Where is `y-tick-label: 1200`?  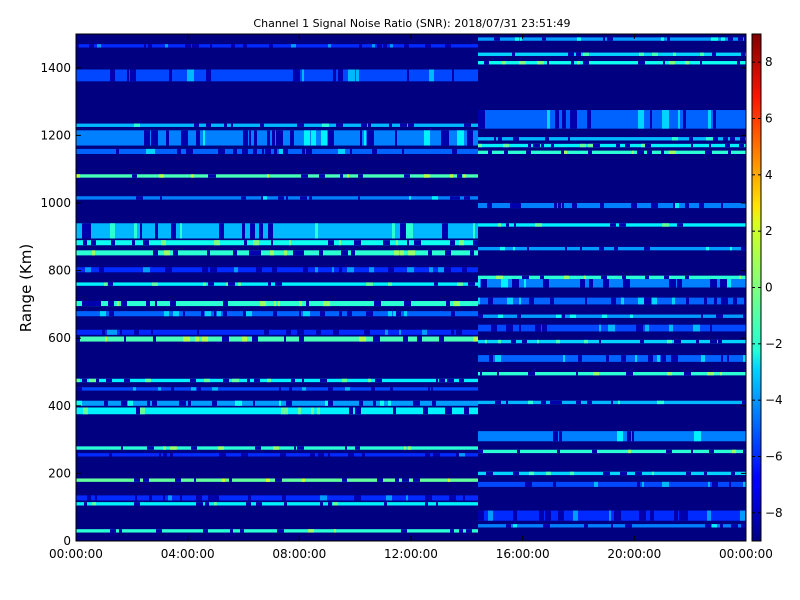 y-tick-label: 1200 is located at coordinates (55, 135).